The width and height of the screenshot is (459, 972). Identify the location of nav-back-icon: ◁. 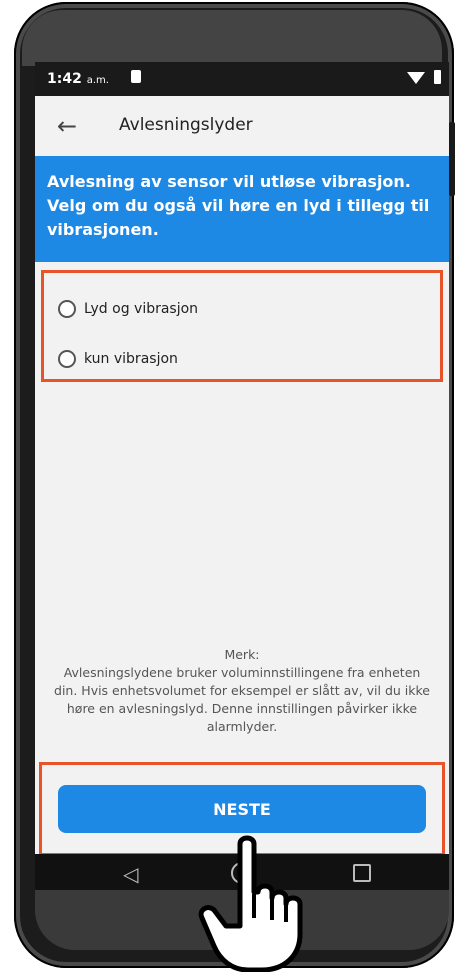
(130, 874).